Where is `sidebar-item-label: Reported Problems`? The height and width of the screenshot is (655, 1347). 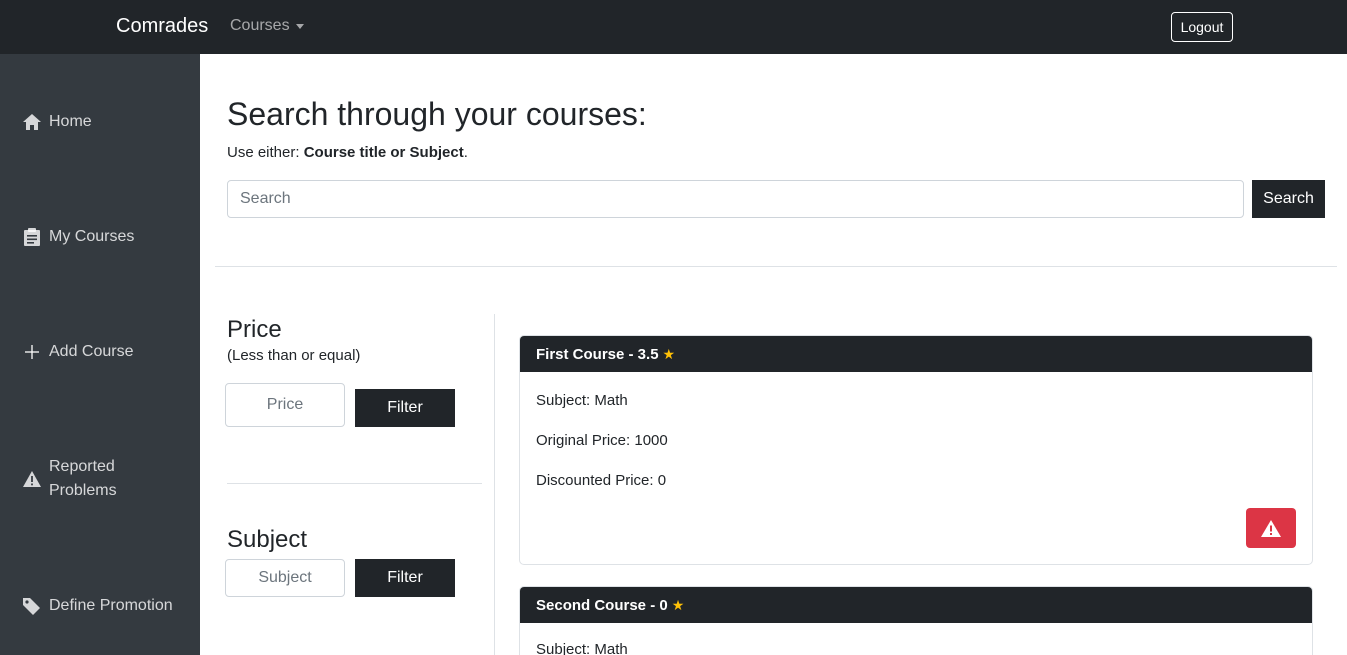
sidebar-item-label: Reported Problems is located at coordinates (83, 478).